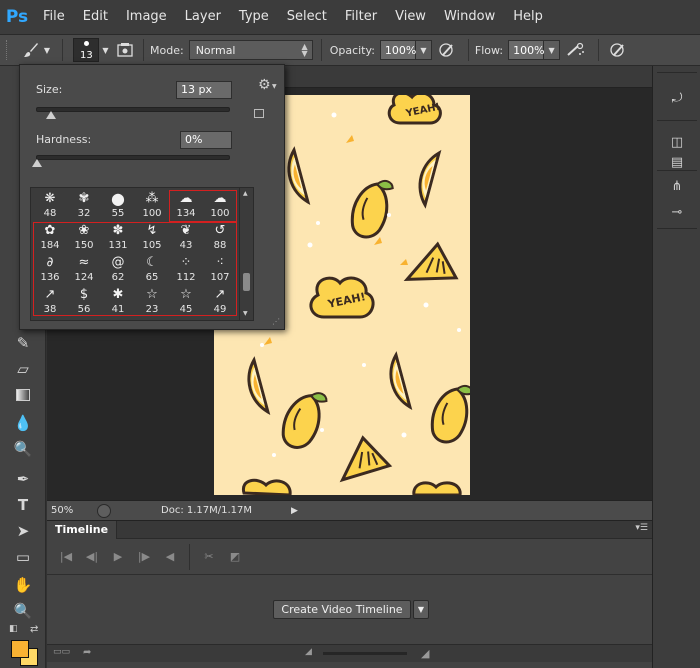 The height and width of the screenshot is (668, 700). I want to click on transition-icon: ◩, so click(235, 557).